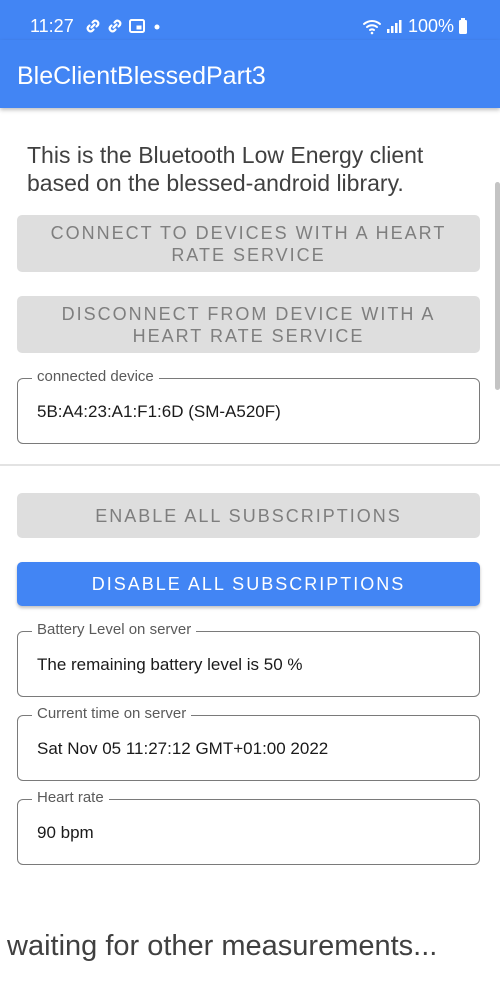 The width and height of the screenshot is (500, 981). Describe the element at coordinates (70, 798) in the screenshot. I see `heart-rate-label: Heart rate` at that location.